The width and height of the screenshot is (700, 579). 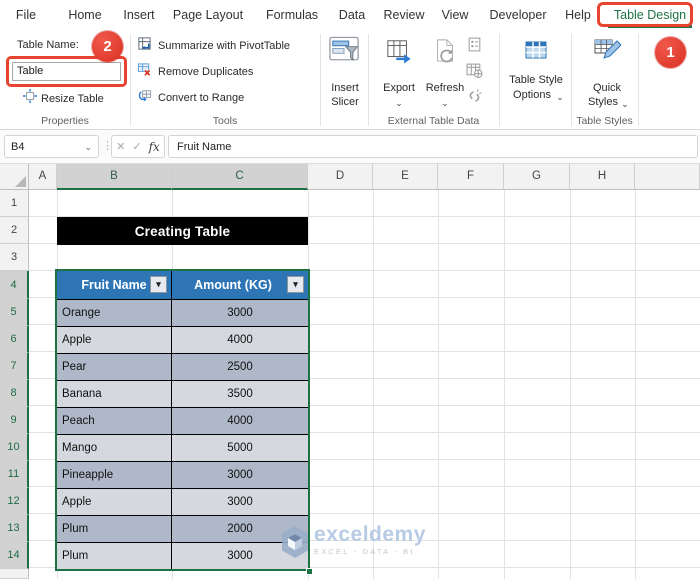 I want to click on name-box-chevron-icon: ⌄, so click(x=88, y=146).